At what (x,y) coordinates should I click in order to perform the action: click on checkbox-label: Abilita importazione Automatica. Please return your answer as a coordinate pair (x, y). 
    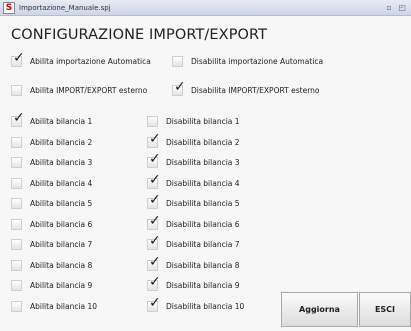
    Looking at the image, I should click on (90, 61).